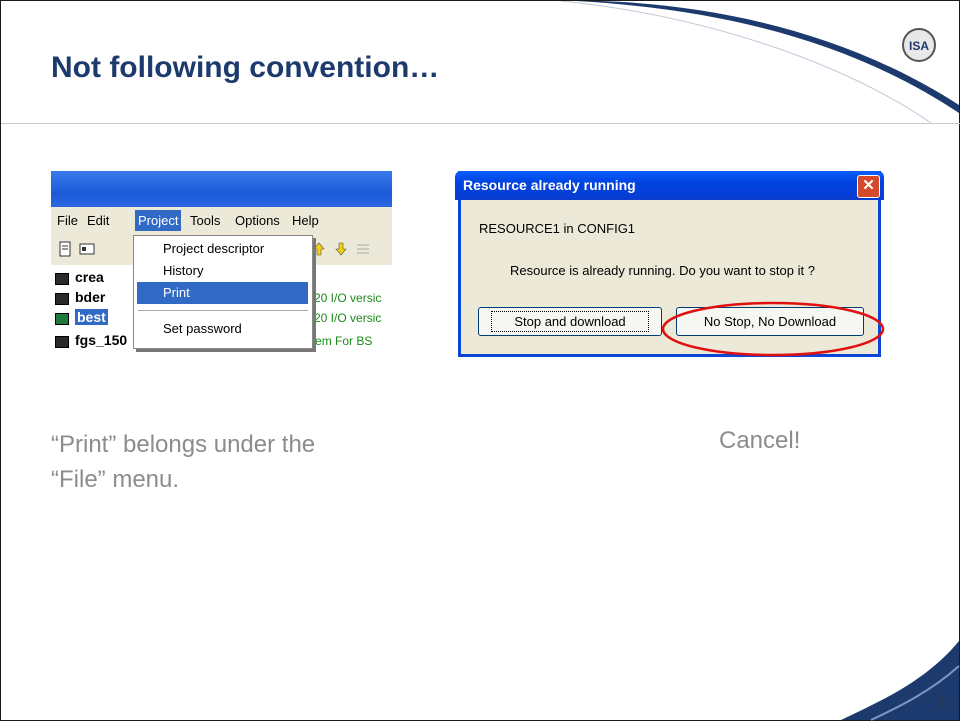 The height and width of the screenshot is (722, 960). I want to click on menu-edit: Edit, so click(98, 220).